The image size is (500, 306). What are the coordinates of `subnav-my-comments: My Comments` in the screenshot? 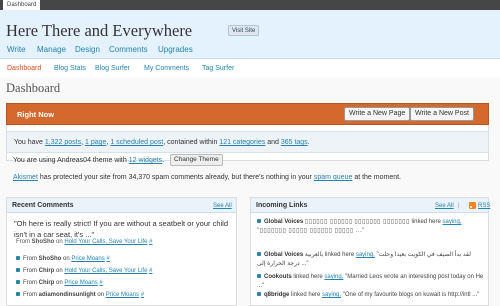 It's located at (166, 68).